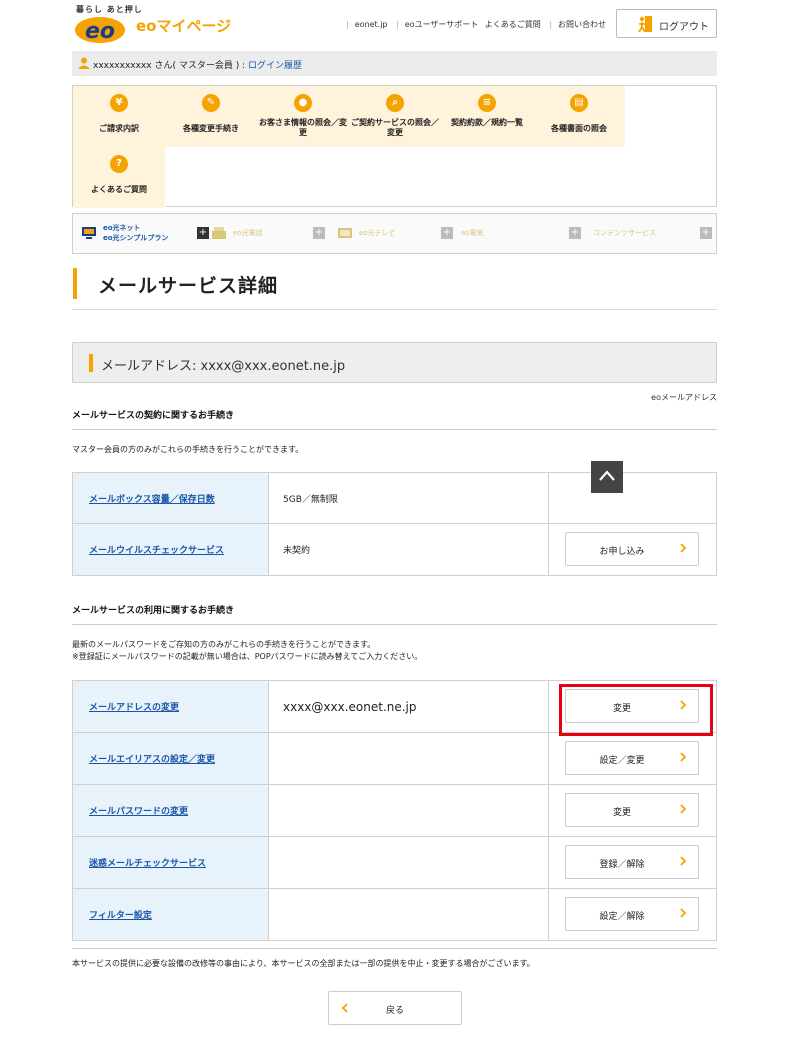 This screenshot has width=789, height=1041. I want to click on mailbox-capacity-link: メールボックス容量／保存日数, so click(152, 500).